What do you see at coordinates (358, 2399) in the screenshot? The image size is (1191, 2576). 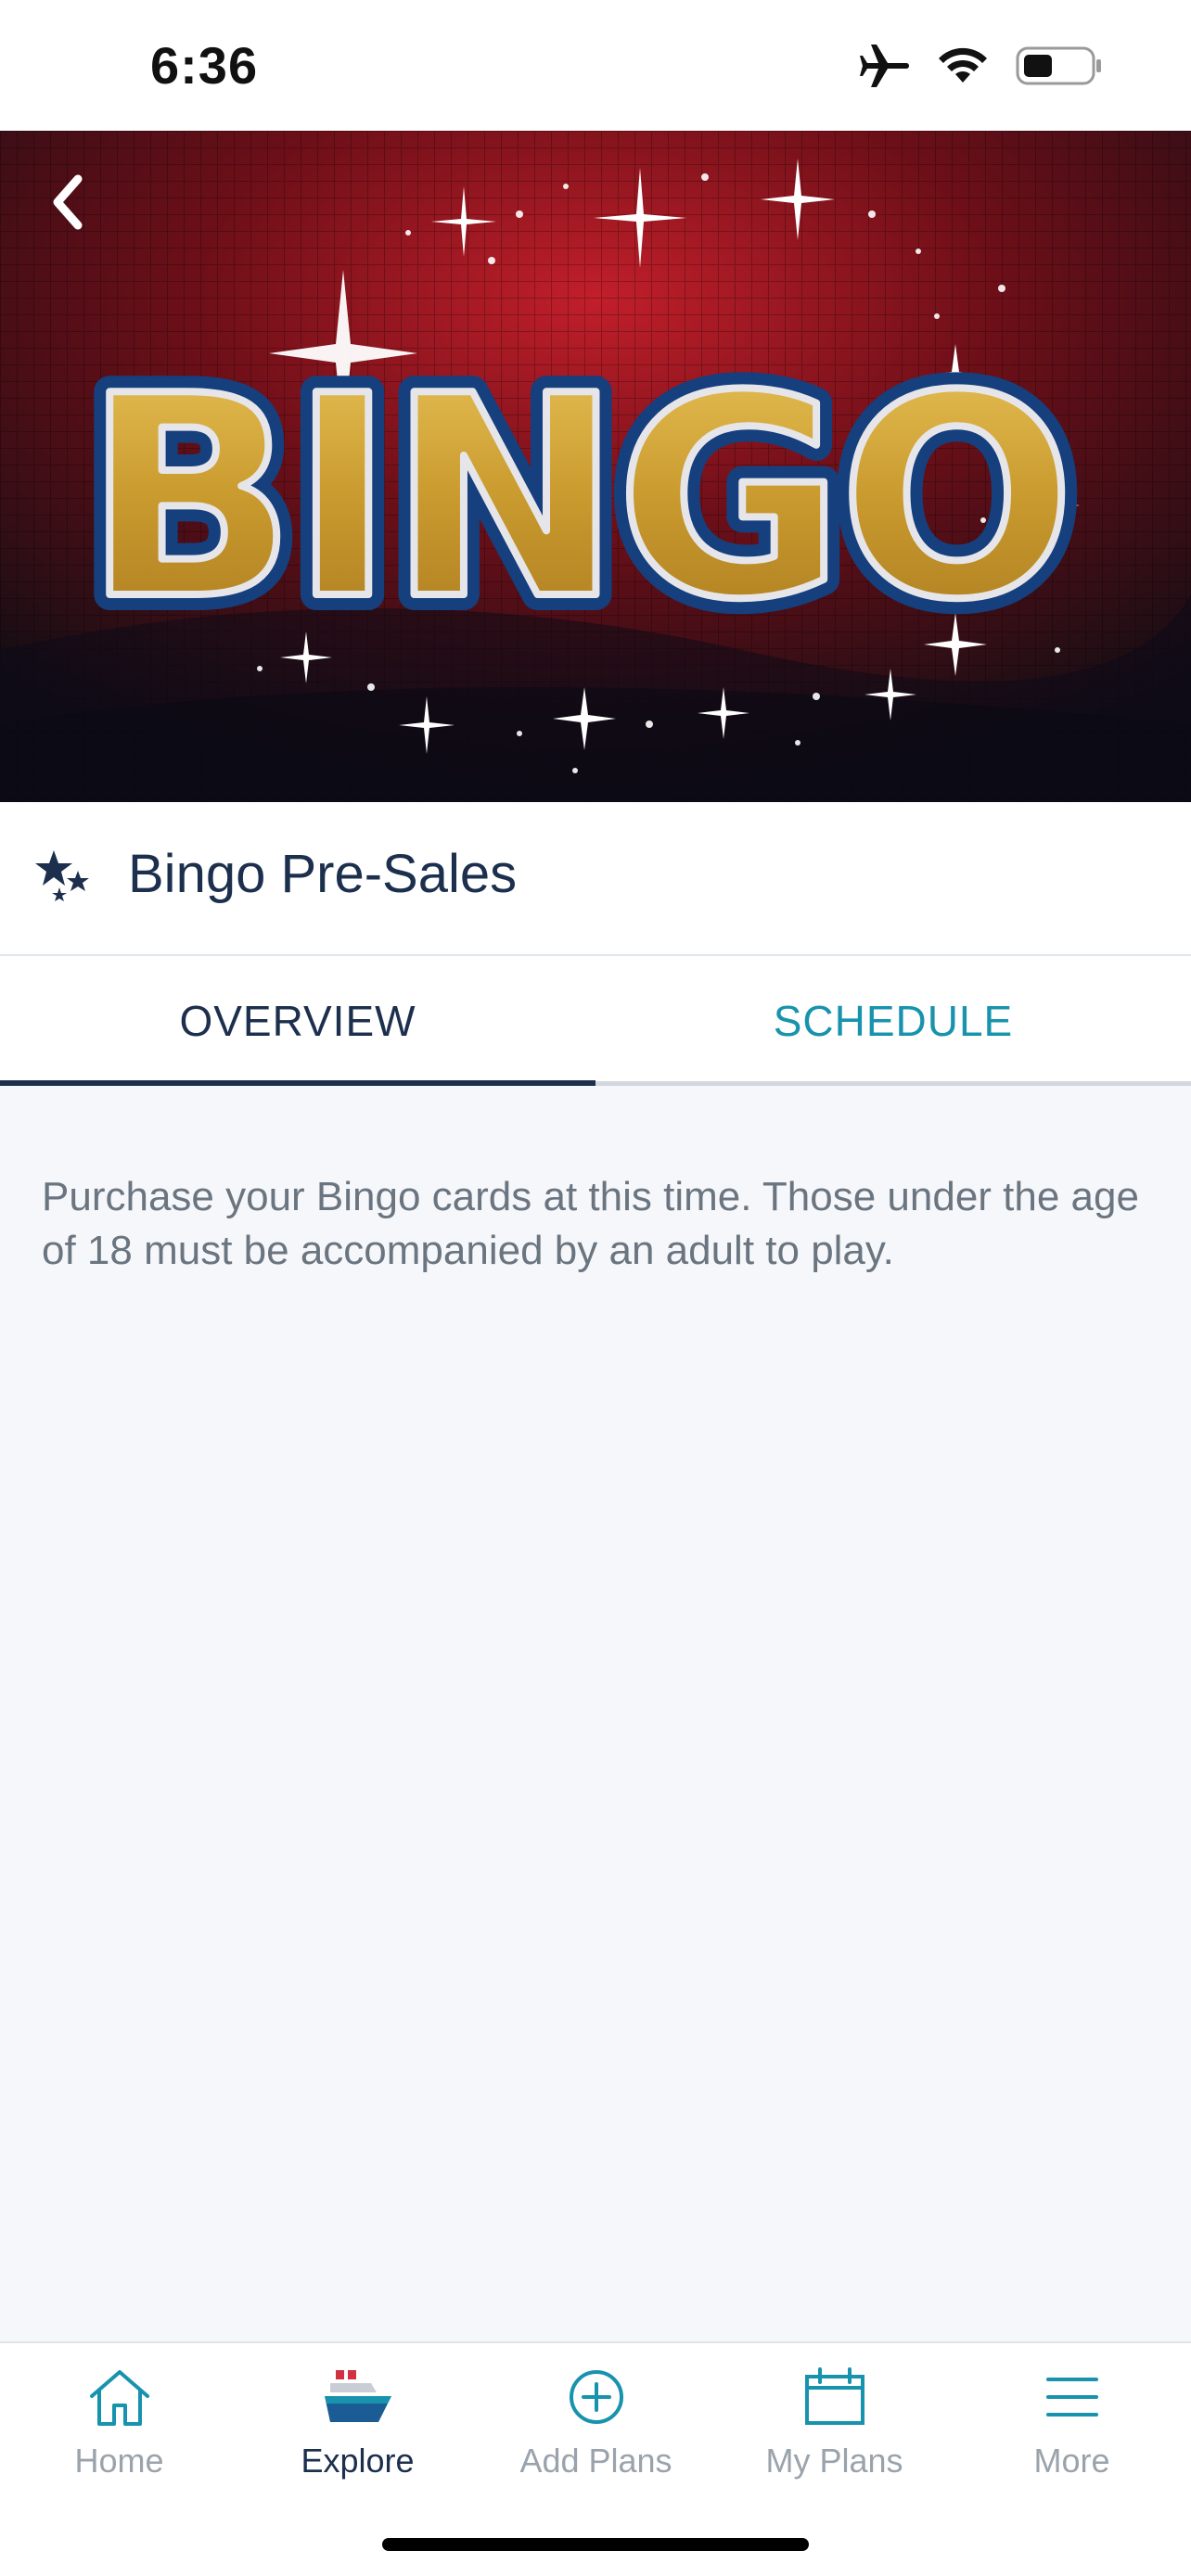 I see `ship-icon` at bounding box center [358, 2399].